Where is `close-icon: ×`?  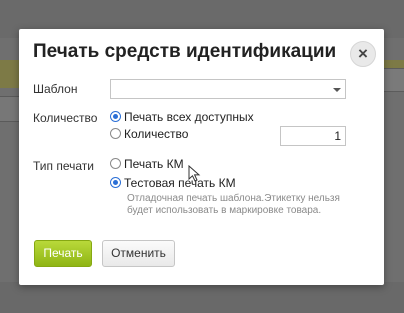 close-icon: × is located at coordinates (363, 53).